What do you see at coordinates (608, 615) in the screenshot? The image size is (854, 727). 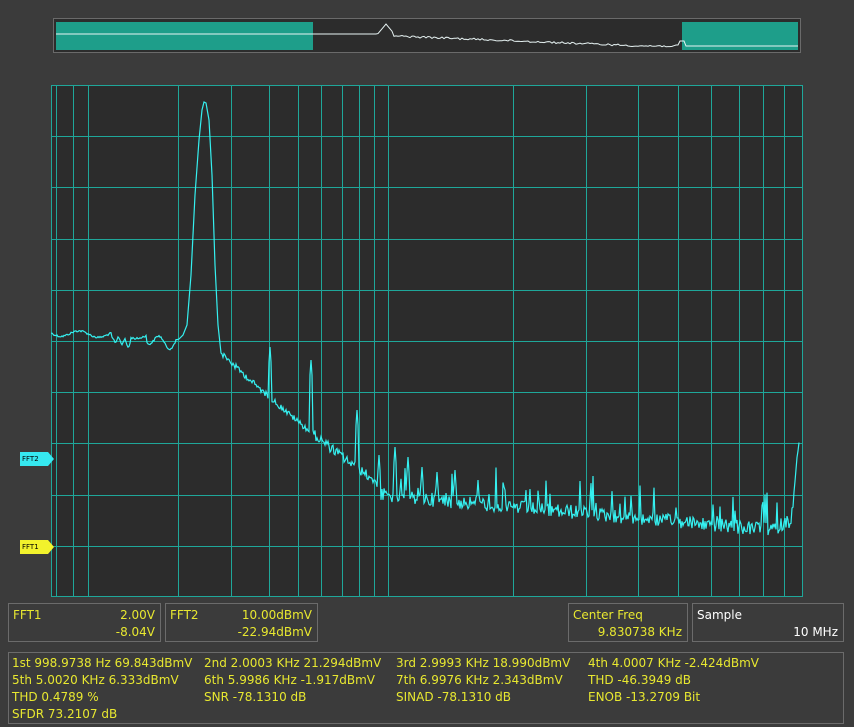 I see `center-freq-label: Center Freq` at bounding box center [608, 615].